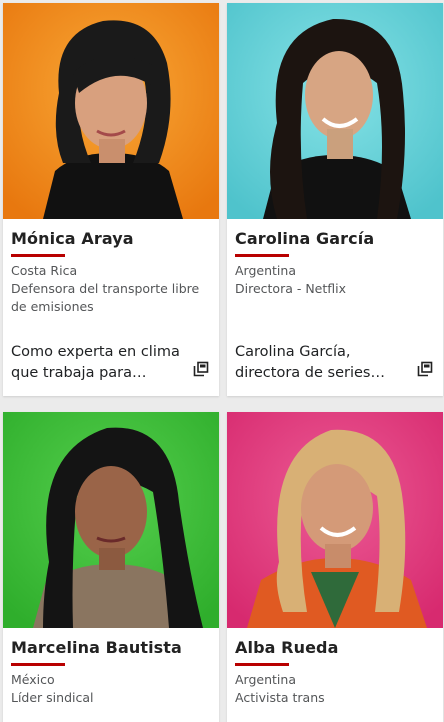 The image size is (444, 722). What do you see at coordinates (280, 697) in the screenshot?
I see `profile-role: Activista trans` at bounding box center [280, 697].